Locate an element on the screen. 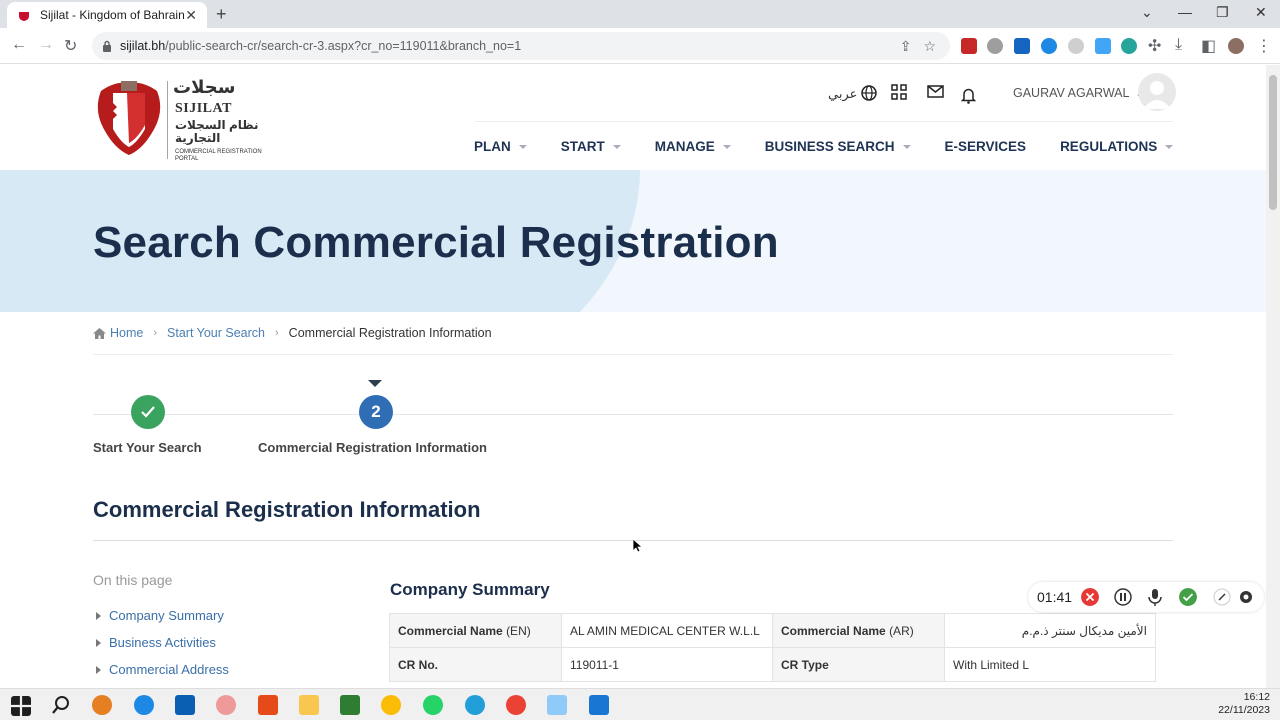 The height and width of the screenshot is (720, 1280). breadcrumb-home: Home is located at coordinates (126, 333).